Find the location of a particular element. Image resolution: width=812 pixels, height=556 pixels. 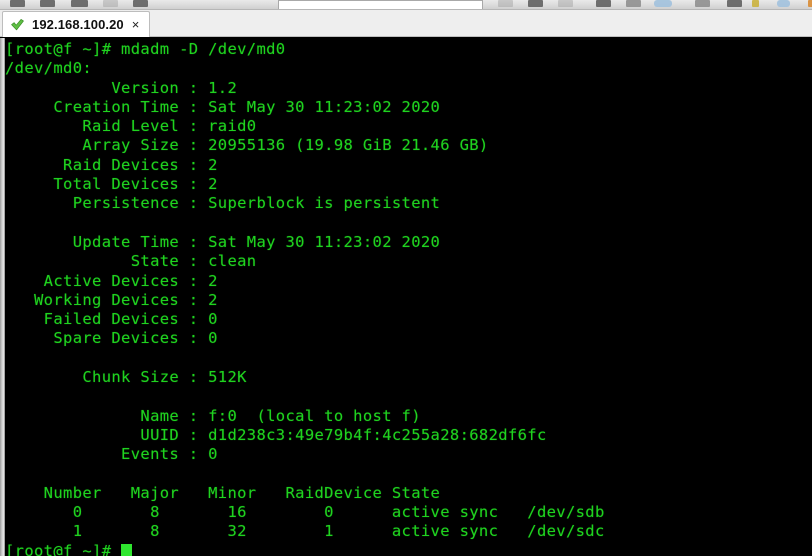

terminal-icon is located at coordinates (810, 3).